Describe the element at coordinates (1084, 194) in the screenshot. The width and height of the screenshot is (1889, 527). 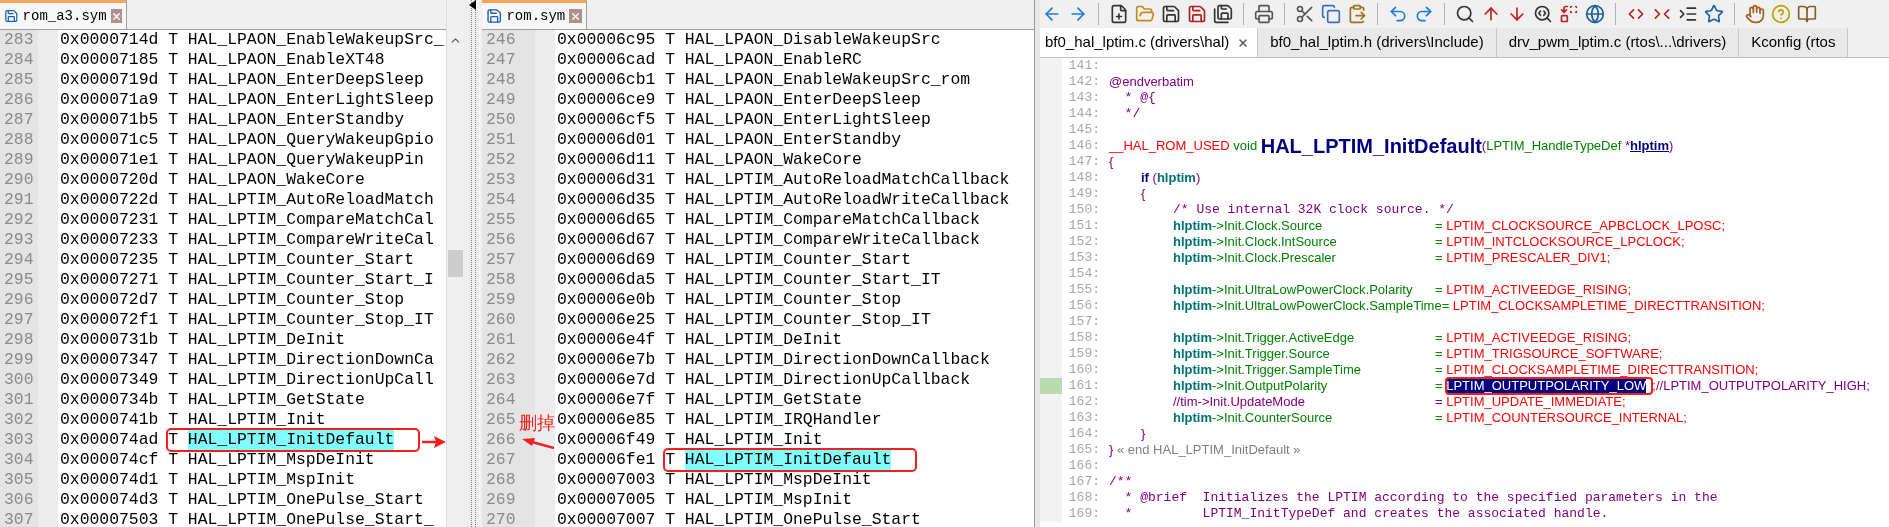
I see `line-number: 149:` at that location.